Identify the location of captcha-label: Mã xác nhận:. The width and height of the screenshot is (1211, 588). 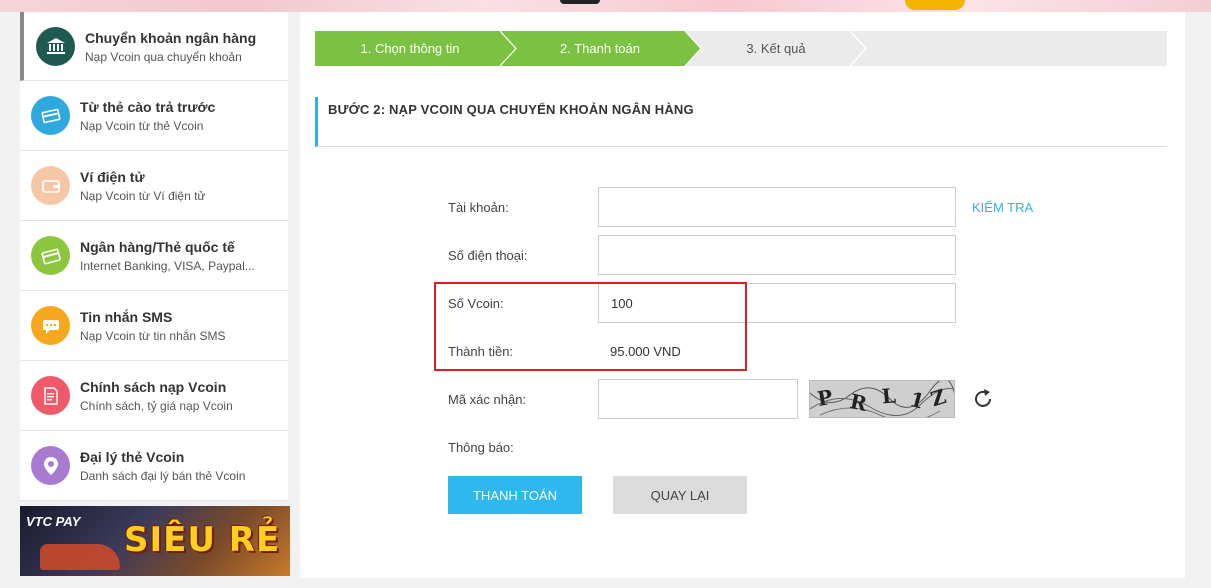
(487, 399).